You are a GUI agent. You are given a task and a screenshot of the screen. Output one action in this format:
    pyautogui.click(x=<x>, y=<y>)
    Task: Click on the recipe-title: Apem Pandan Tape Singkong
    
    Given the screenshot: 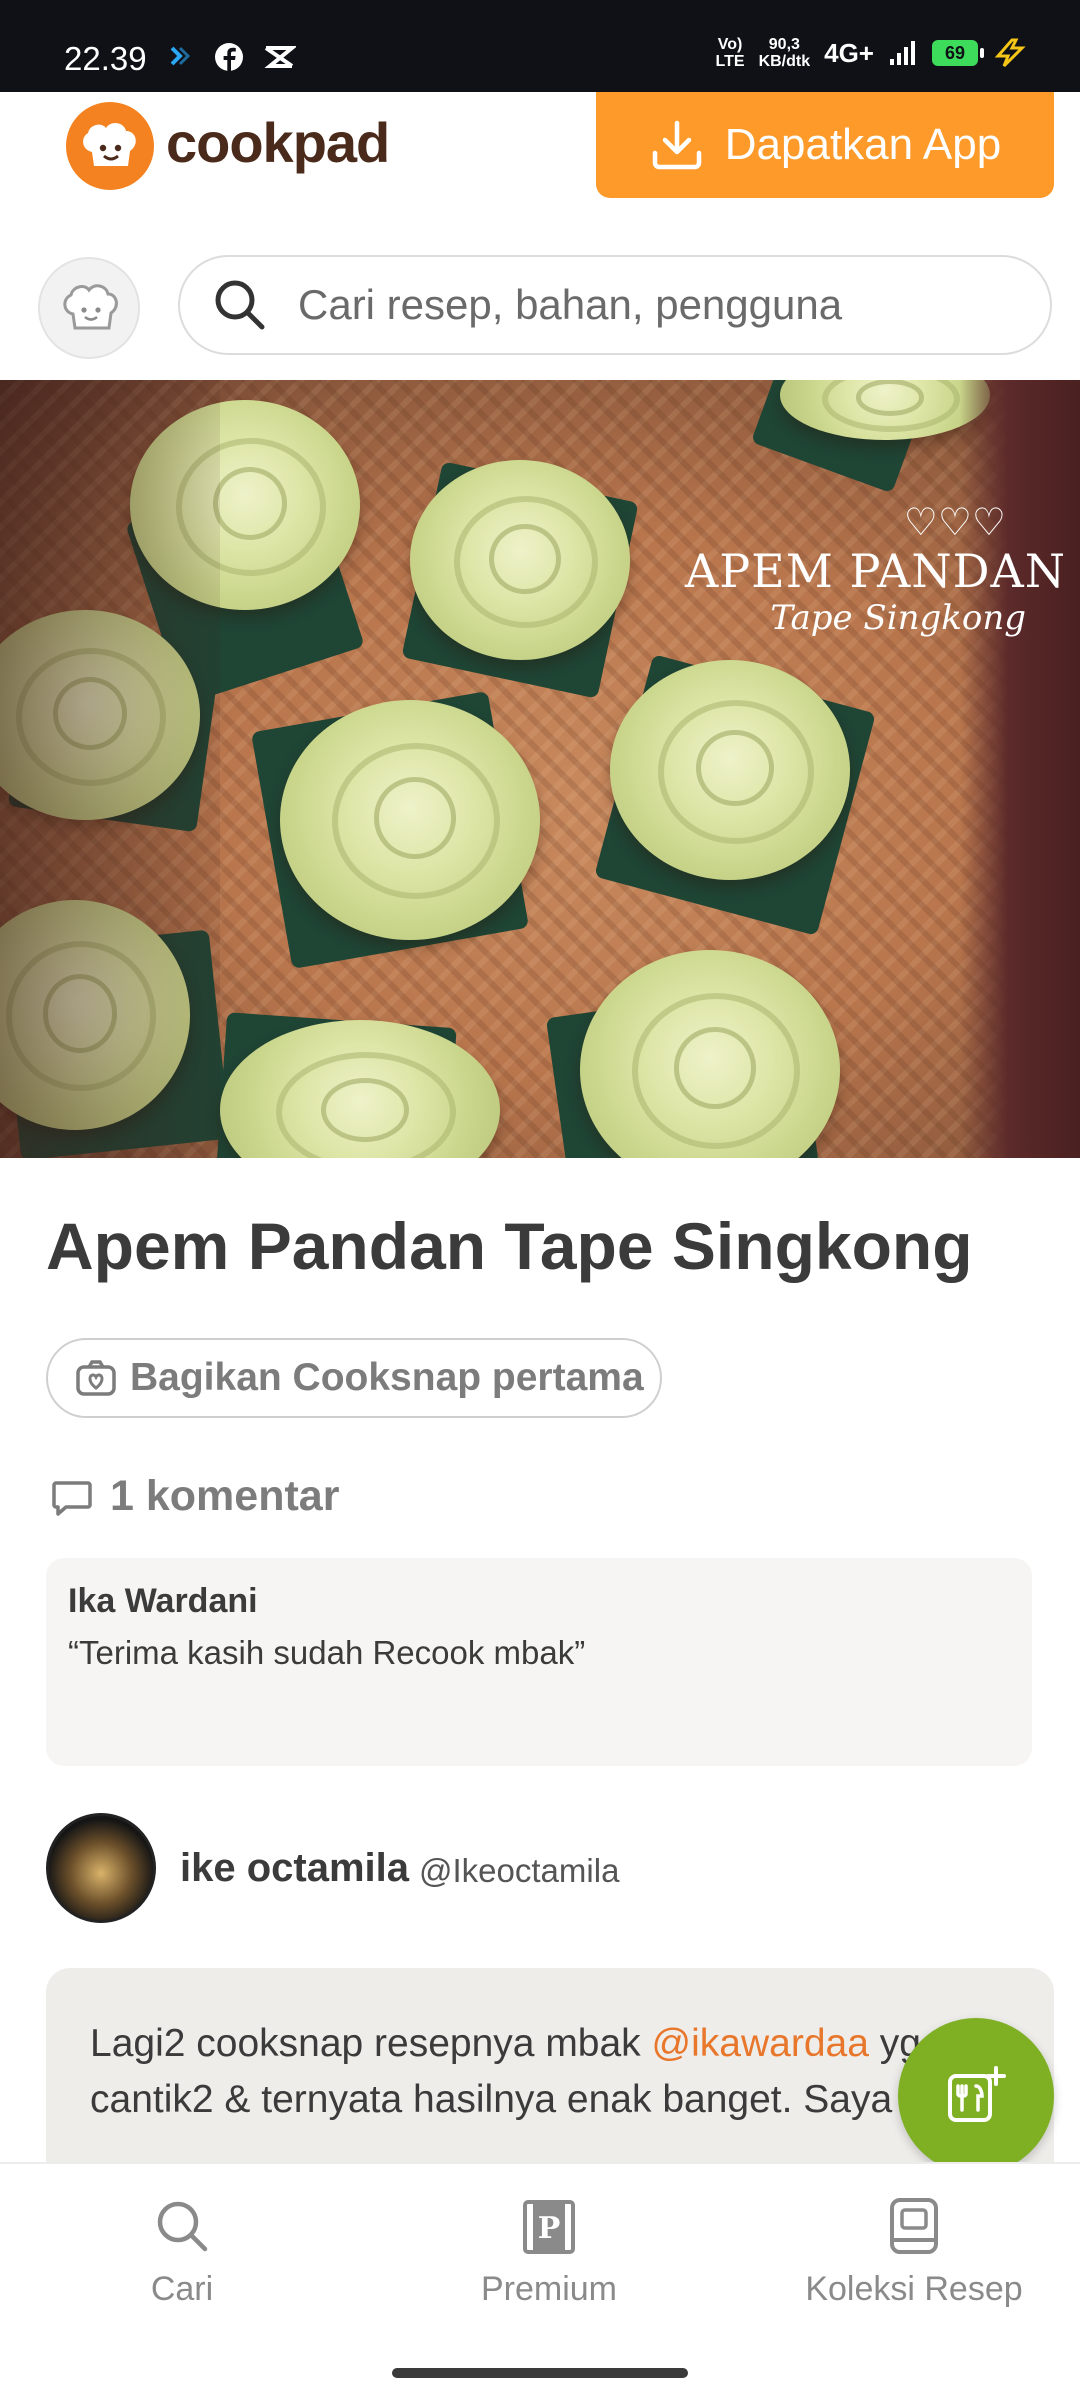 What is the action you would take?
    pyautogui.click(x=509, y=1246)
    